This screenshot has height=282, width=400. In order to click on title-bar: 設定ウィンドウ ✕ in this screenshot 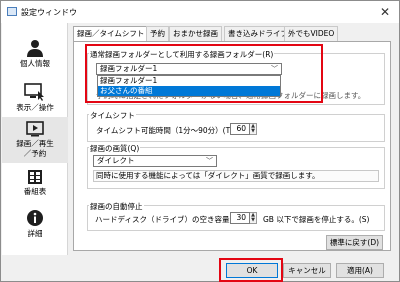, I will do `click(200, 12)`.